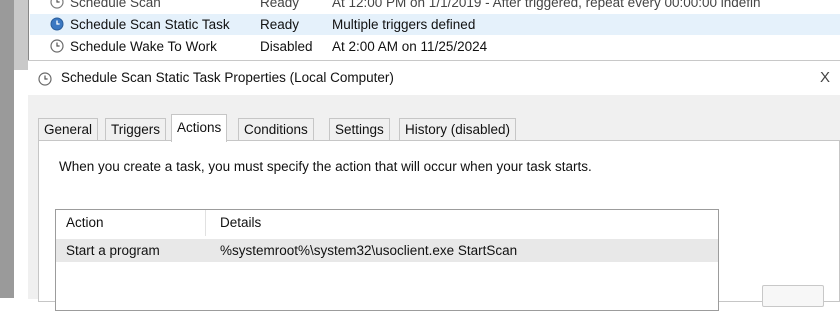  I want to click on task-name: Schedule Scan, so click(115, 5).